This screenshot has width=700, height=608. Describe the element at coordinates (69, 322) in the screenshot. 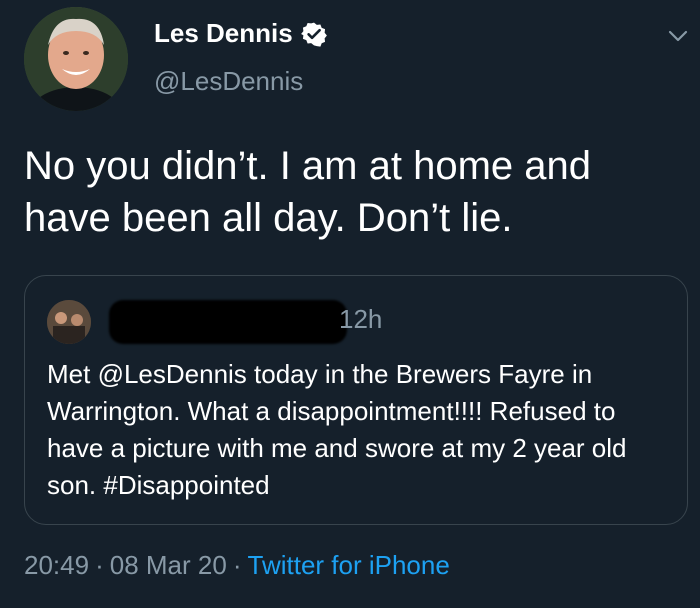

I see `quoted-author-avatar` at that location.